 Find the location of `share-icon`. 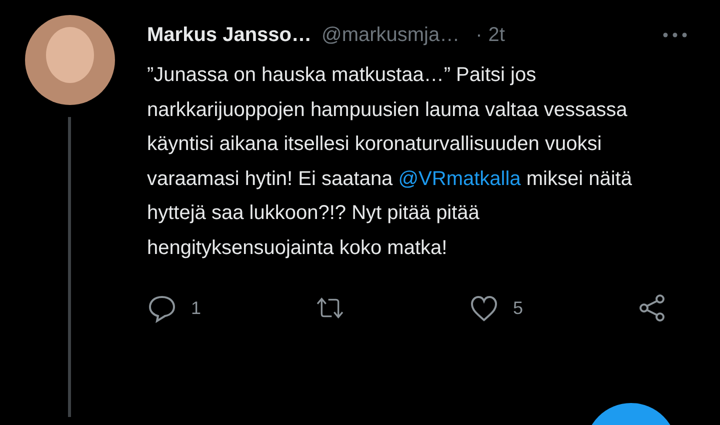

share-icon is located at coordinates (651, 308).